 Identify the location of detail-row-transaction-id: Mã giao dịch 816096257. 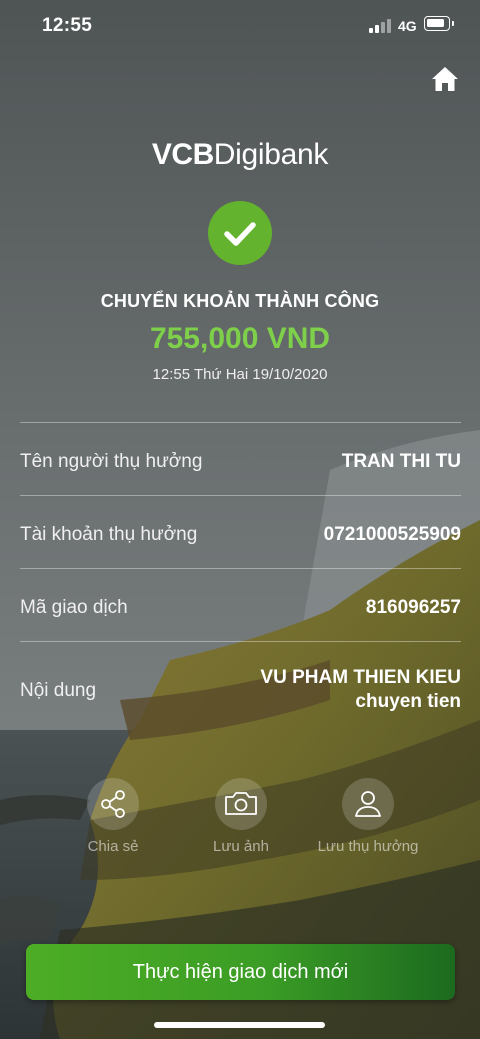
(240, 604).